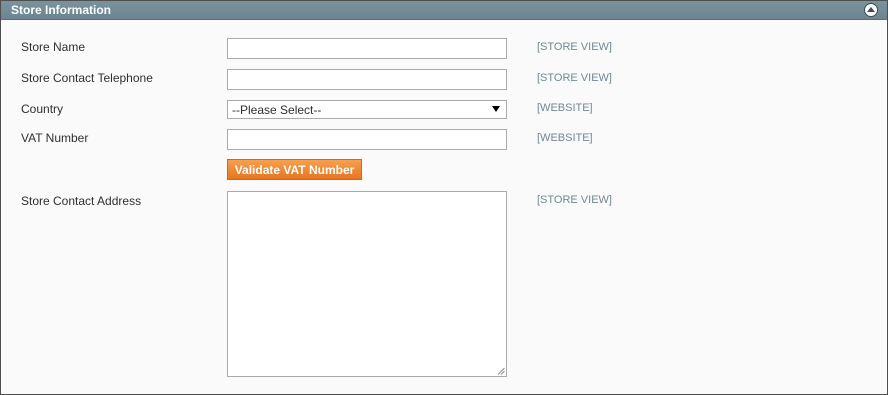 Image resolution: width=888 pixels, height=395 pixels. I want to click on store-phone-label: Store Contact Telephone, so click(87, 78).